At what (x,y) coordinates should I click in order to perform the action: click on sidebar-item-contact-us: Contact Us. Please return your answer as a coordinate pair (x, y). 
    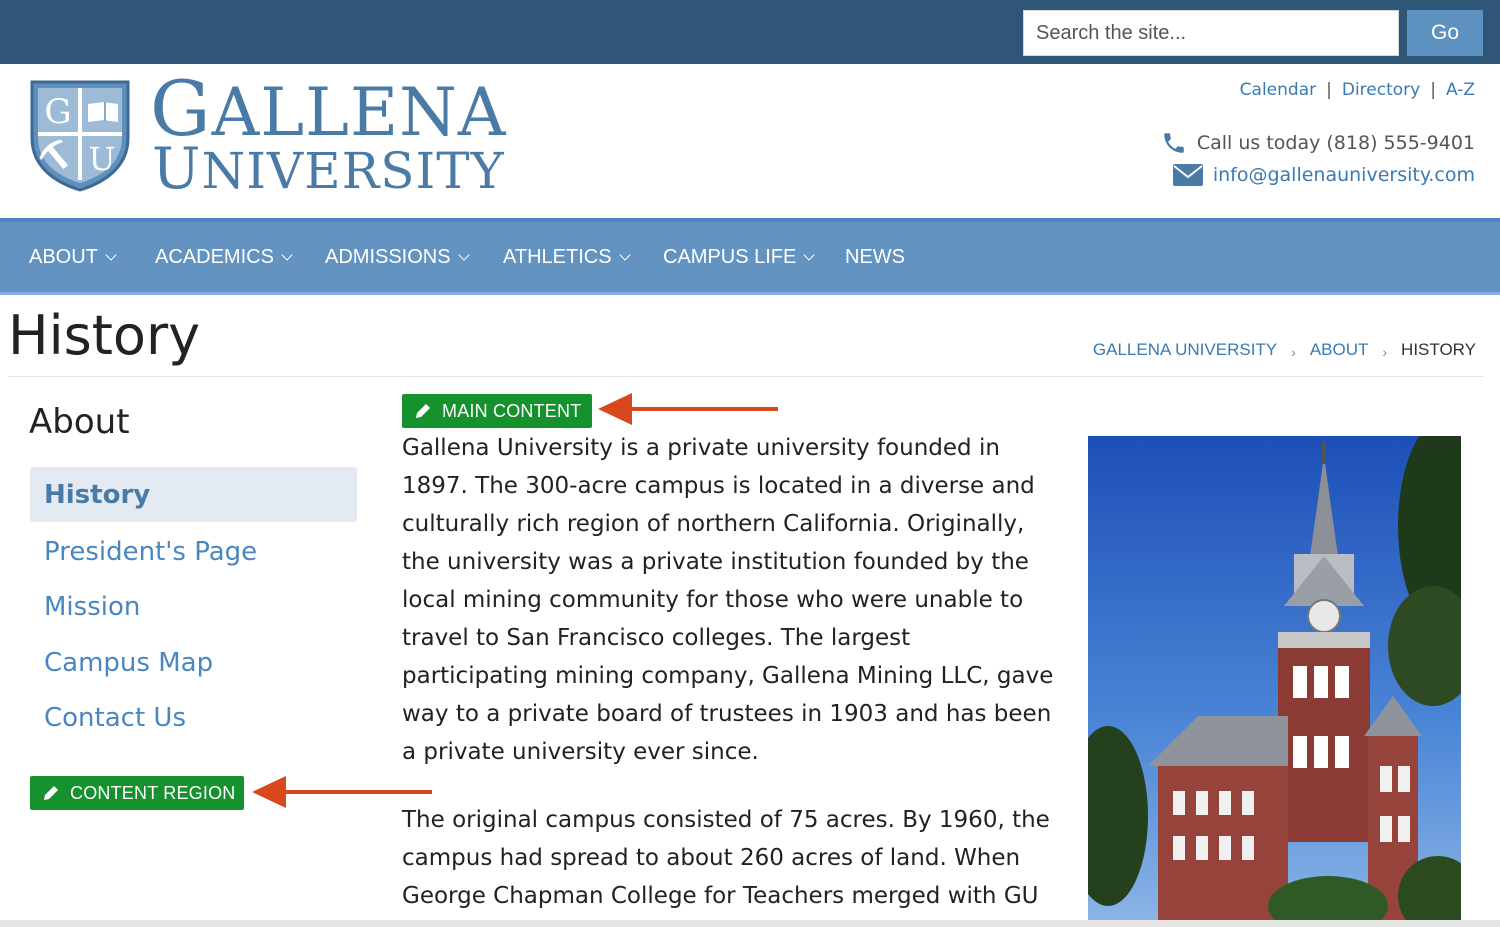
    Looking at the image, I should click on (193, 717).